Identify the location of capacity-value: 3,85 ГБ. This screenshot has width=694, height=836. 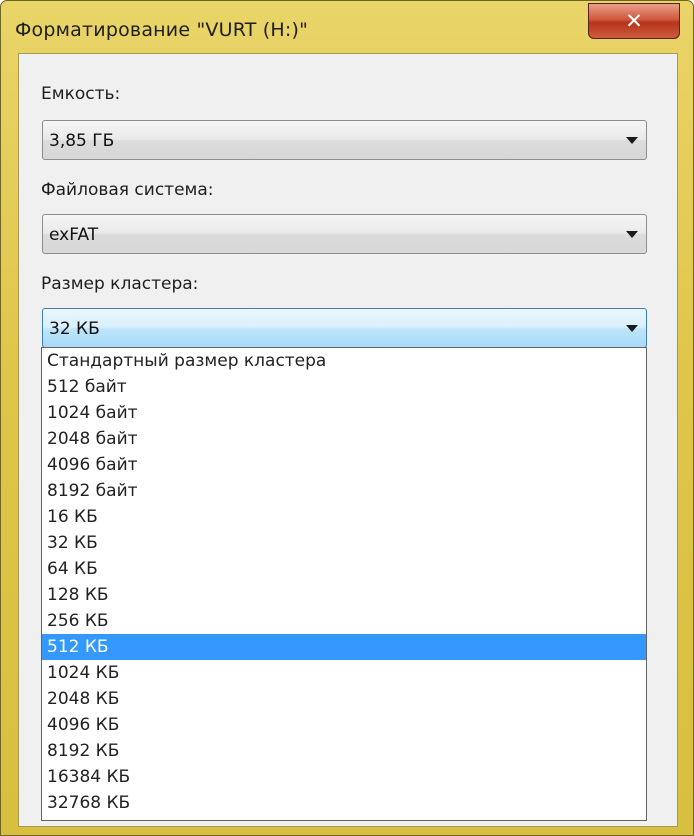
(82, 141).